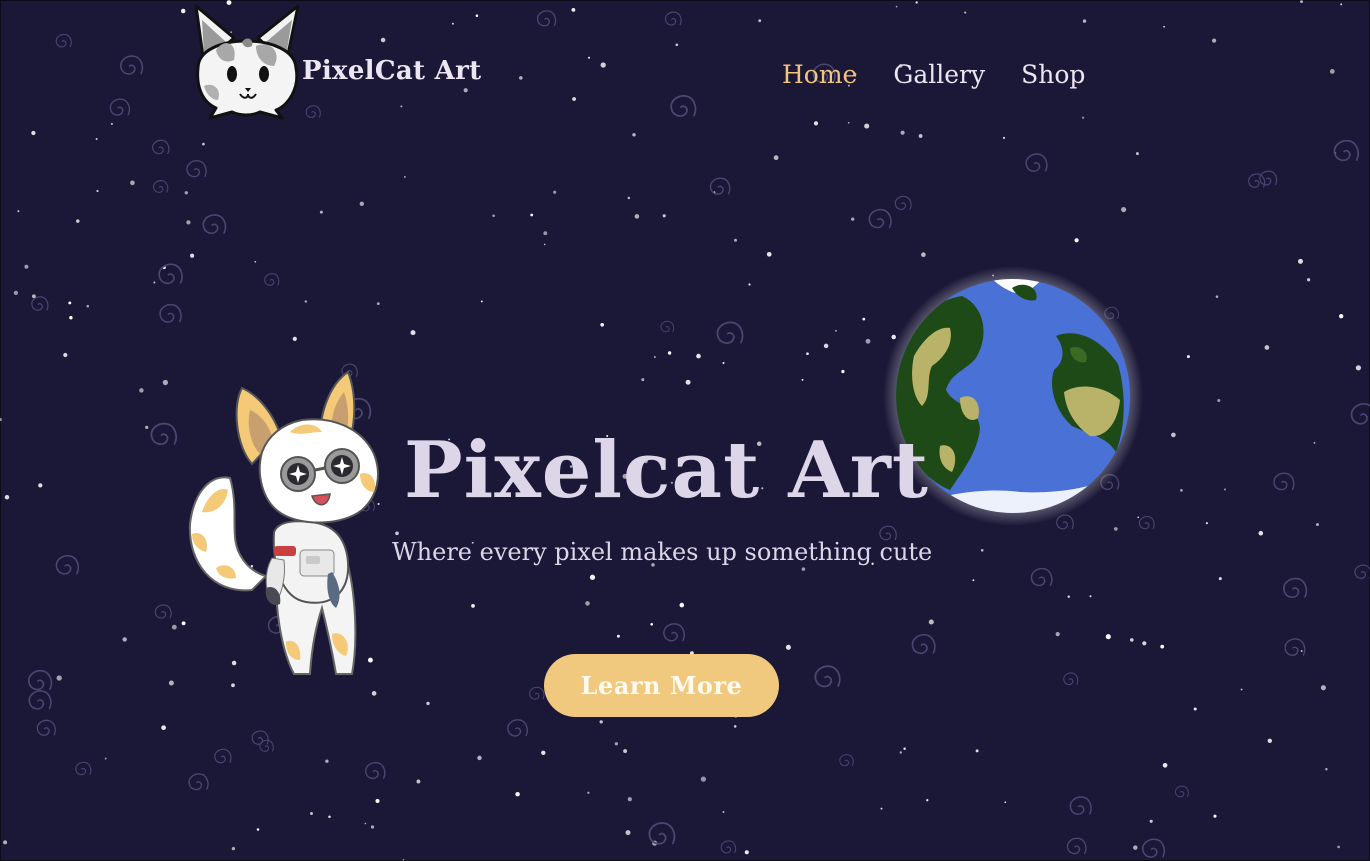  I want to click on brand-name: PixelCat Art, so click(391, 71).